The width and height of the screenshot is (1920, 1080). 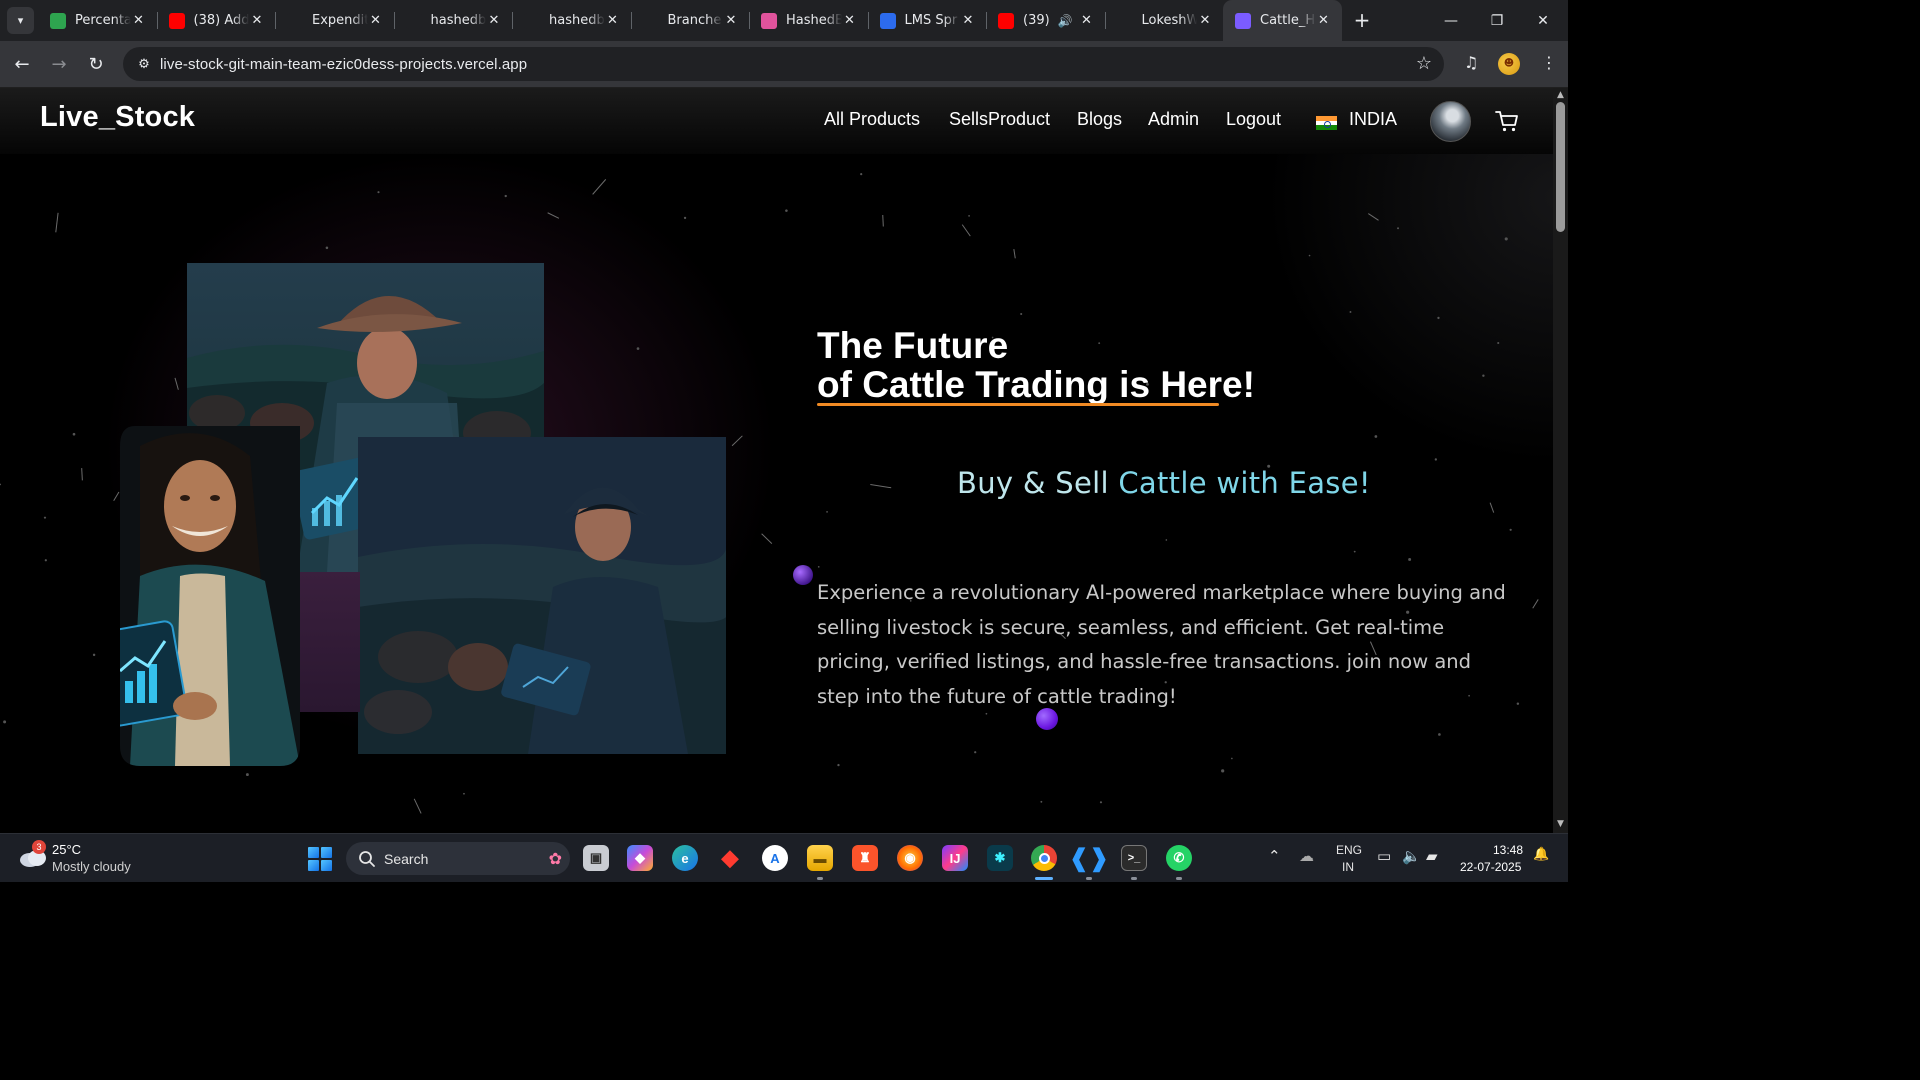 What do you see at coordinates (1508, 850) in the screenshot?
I see `clock-time: 13:48` at bounding box center [1508, 850].